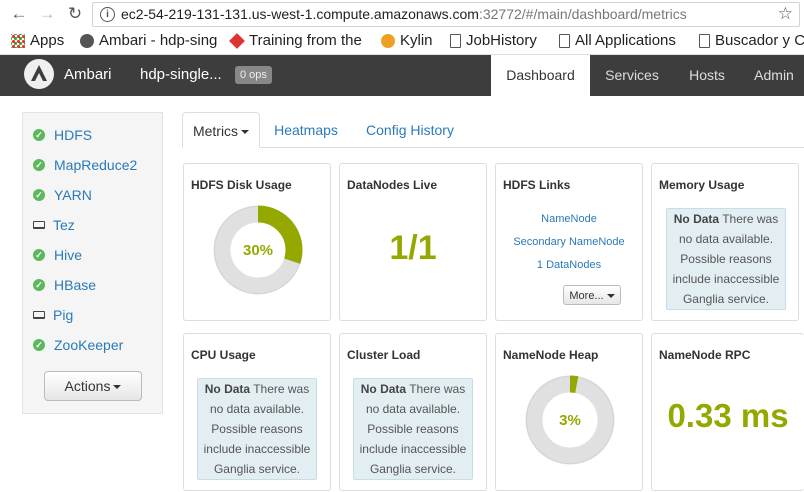 This screenshot has height=492, width=804. I want to click on bookmark-all-applications: All Applications, so click(617, 40).